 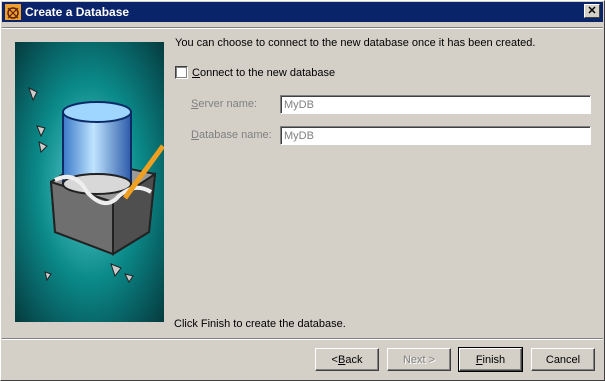 I want to click on cancel-button: Cancel, so click(x=563, y=359).